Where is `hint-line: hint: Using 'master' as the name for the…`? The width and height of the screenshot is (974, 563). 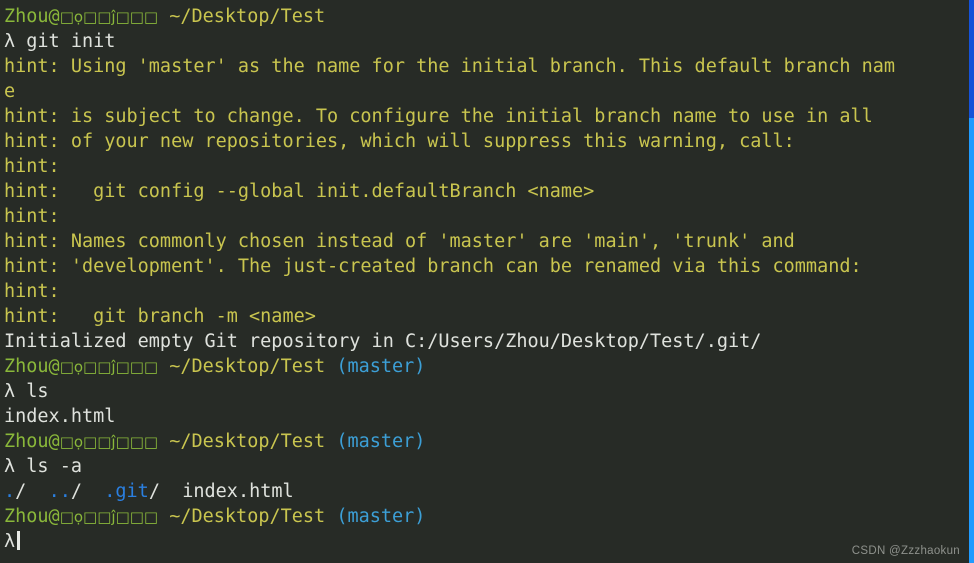 hint-line: hint: Using 'master' as the name for the… is located at coordinates (450, 66).